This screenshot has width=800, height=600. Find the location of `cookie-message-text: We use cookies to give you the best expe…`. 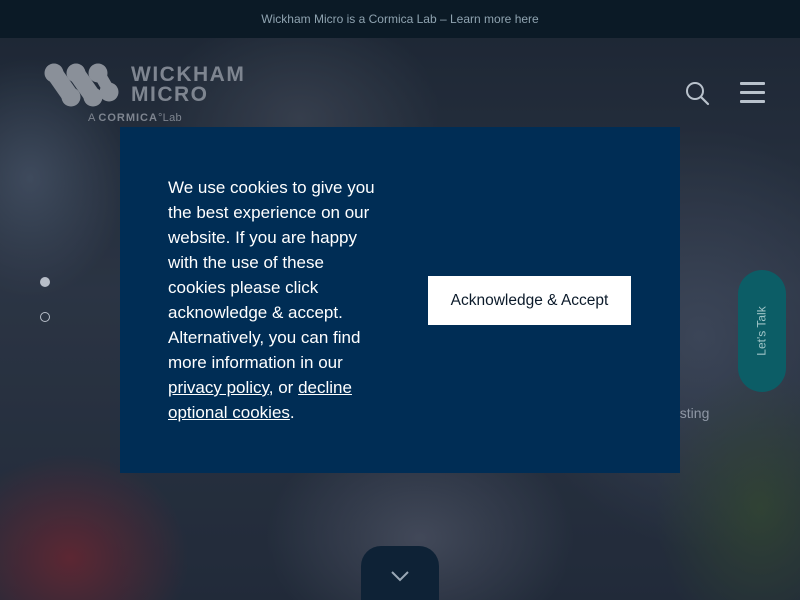

cookie-message-text: We use cookies to give you the best expe… is located at coordinates (271, 275).